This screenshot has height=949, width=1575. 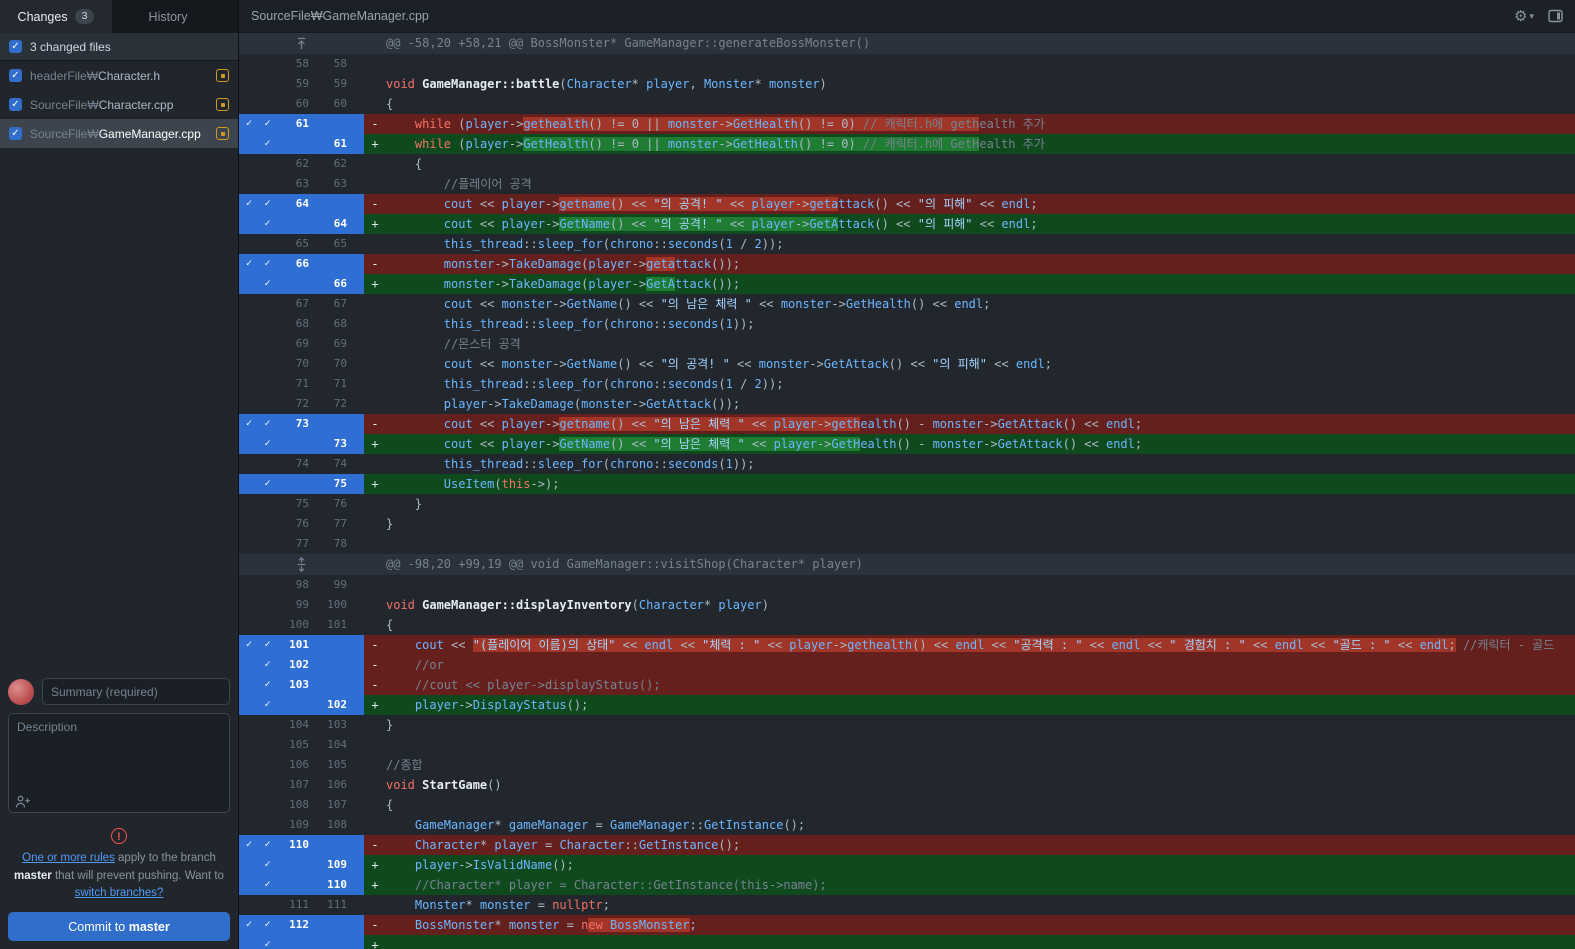 What do you see at coordinates (907, 905) in the screenshot?
I see `diff-line: 111 111 Monster* monster = nullptr;` at bounding box center [907, 905].